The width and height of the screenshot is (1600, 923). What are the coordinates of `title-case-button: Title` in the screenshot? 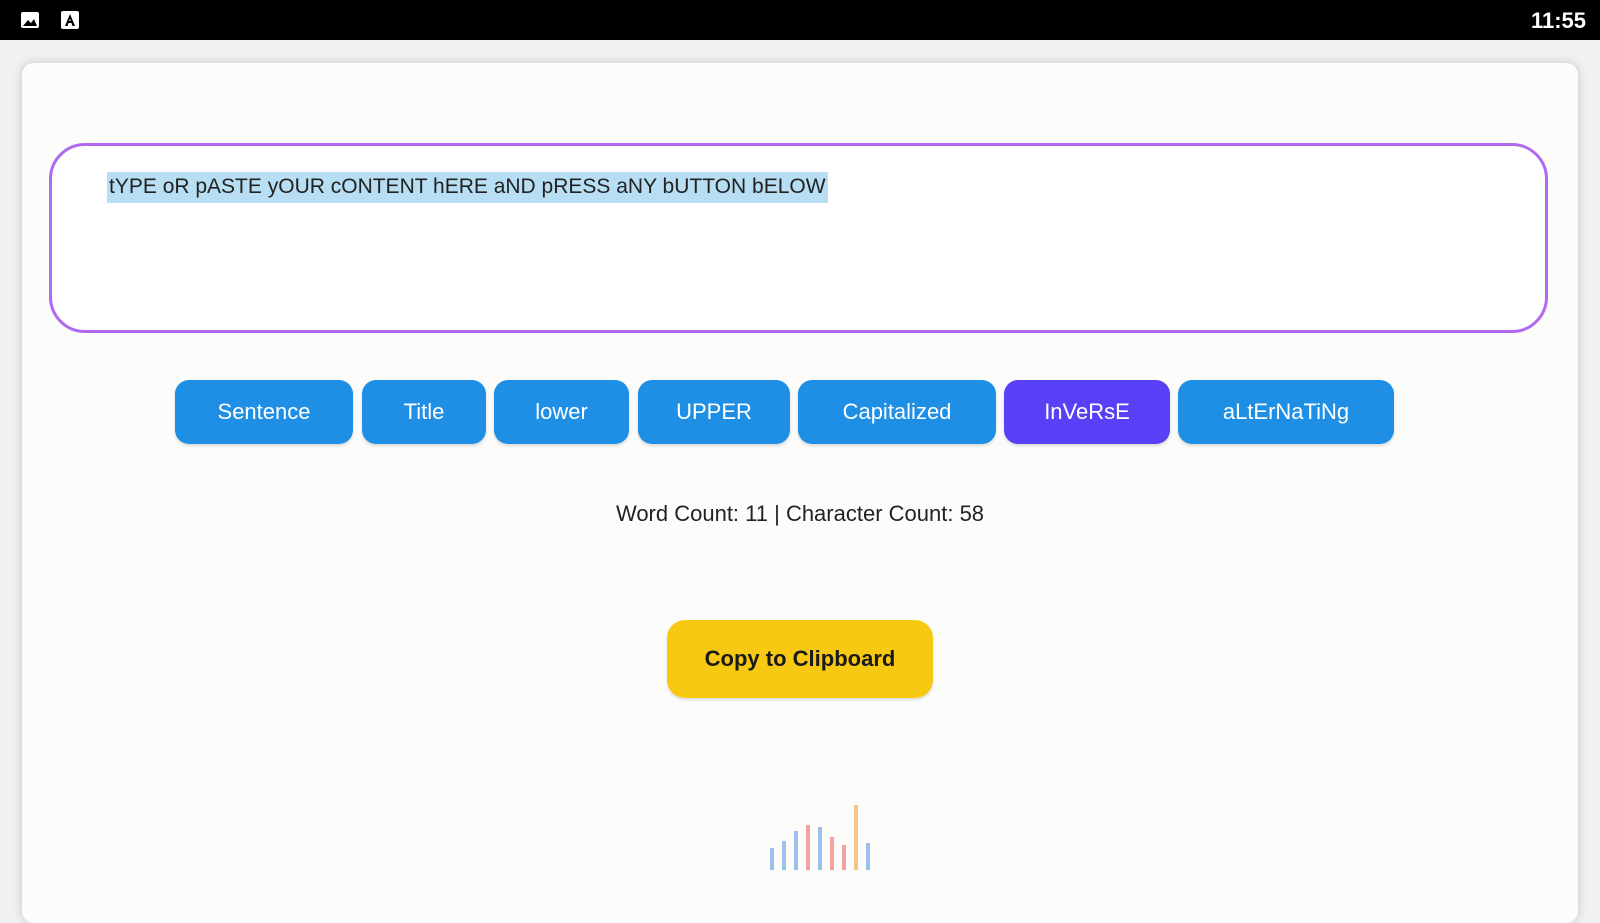 It's located at (424, 412).